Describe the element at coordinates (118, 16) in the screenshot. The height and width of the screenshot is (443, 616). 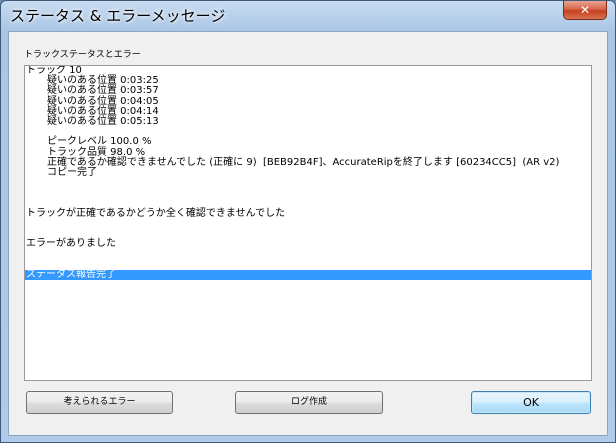
I see `window-title: ステータス & エラーメッセージ` at that location.